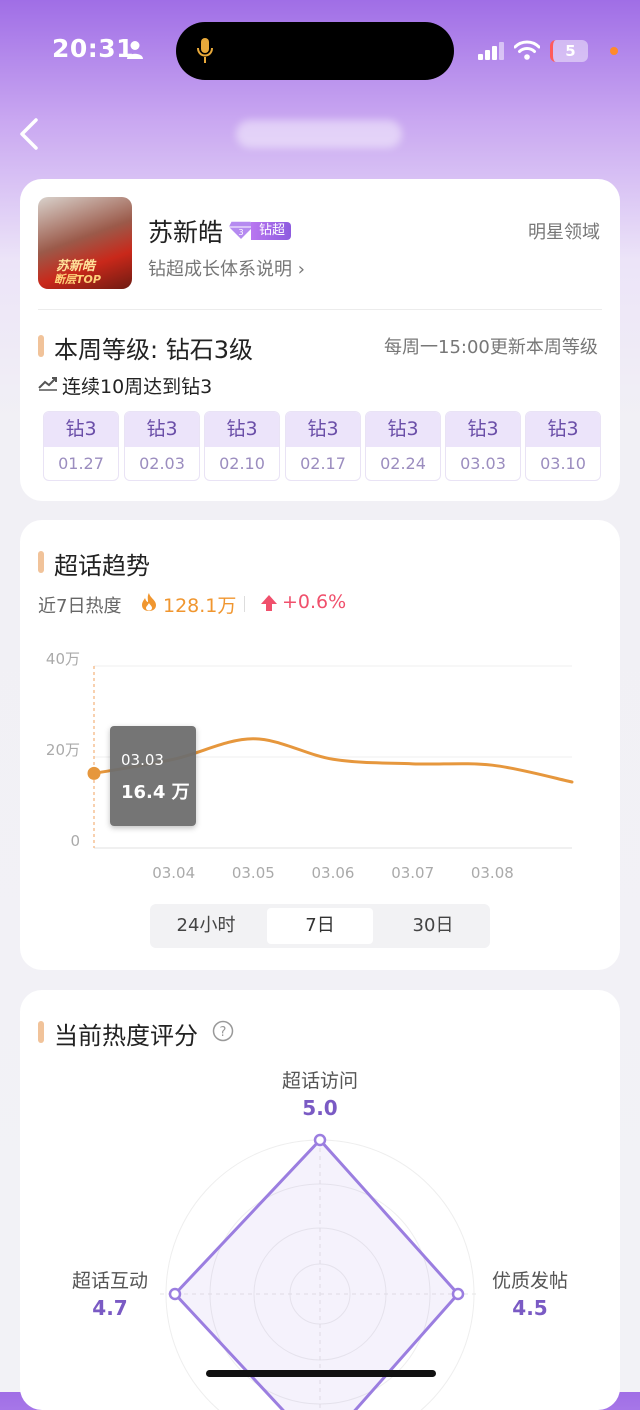 This screenshot has height=1410, width=640. Describe the element at coordinates (47, 384) in the screenshot. I see `trend-up-icon` at that location.